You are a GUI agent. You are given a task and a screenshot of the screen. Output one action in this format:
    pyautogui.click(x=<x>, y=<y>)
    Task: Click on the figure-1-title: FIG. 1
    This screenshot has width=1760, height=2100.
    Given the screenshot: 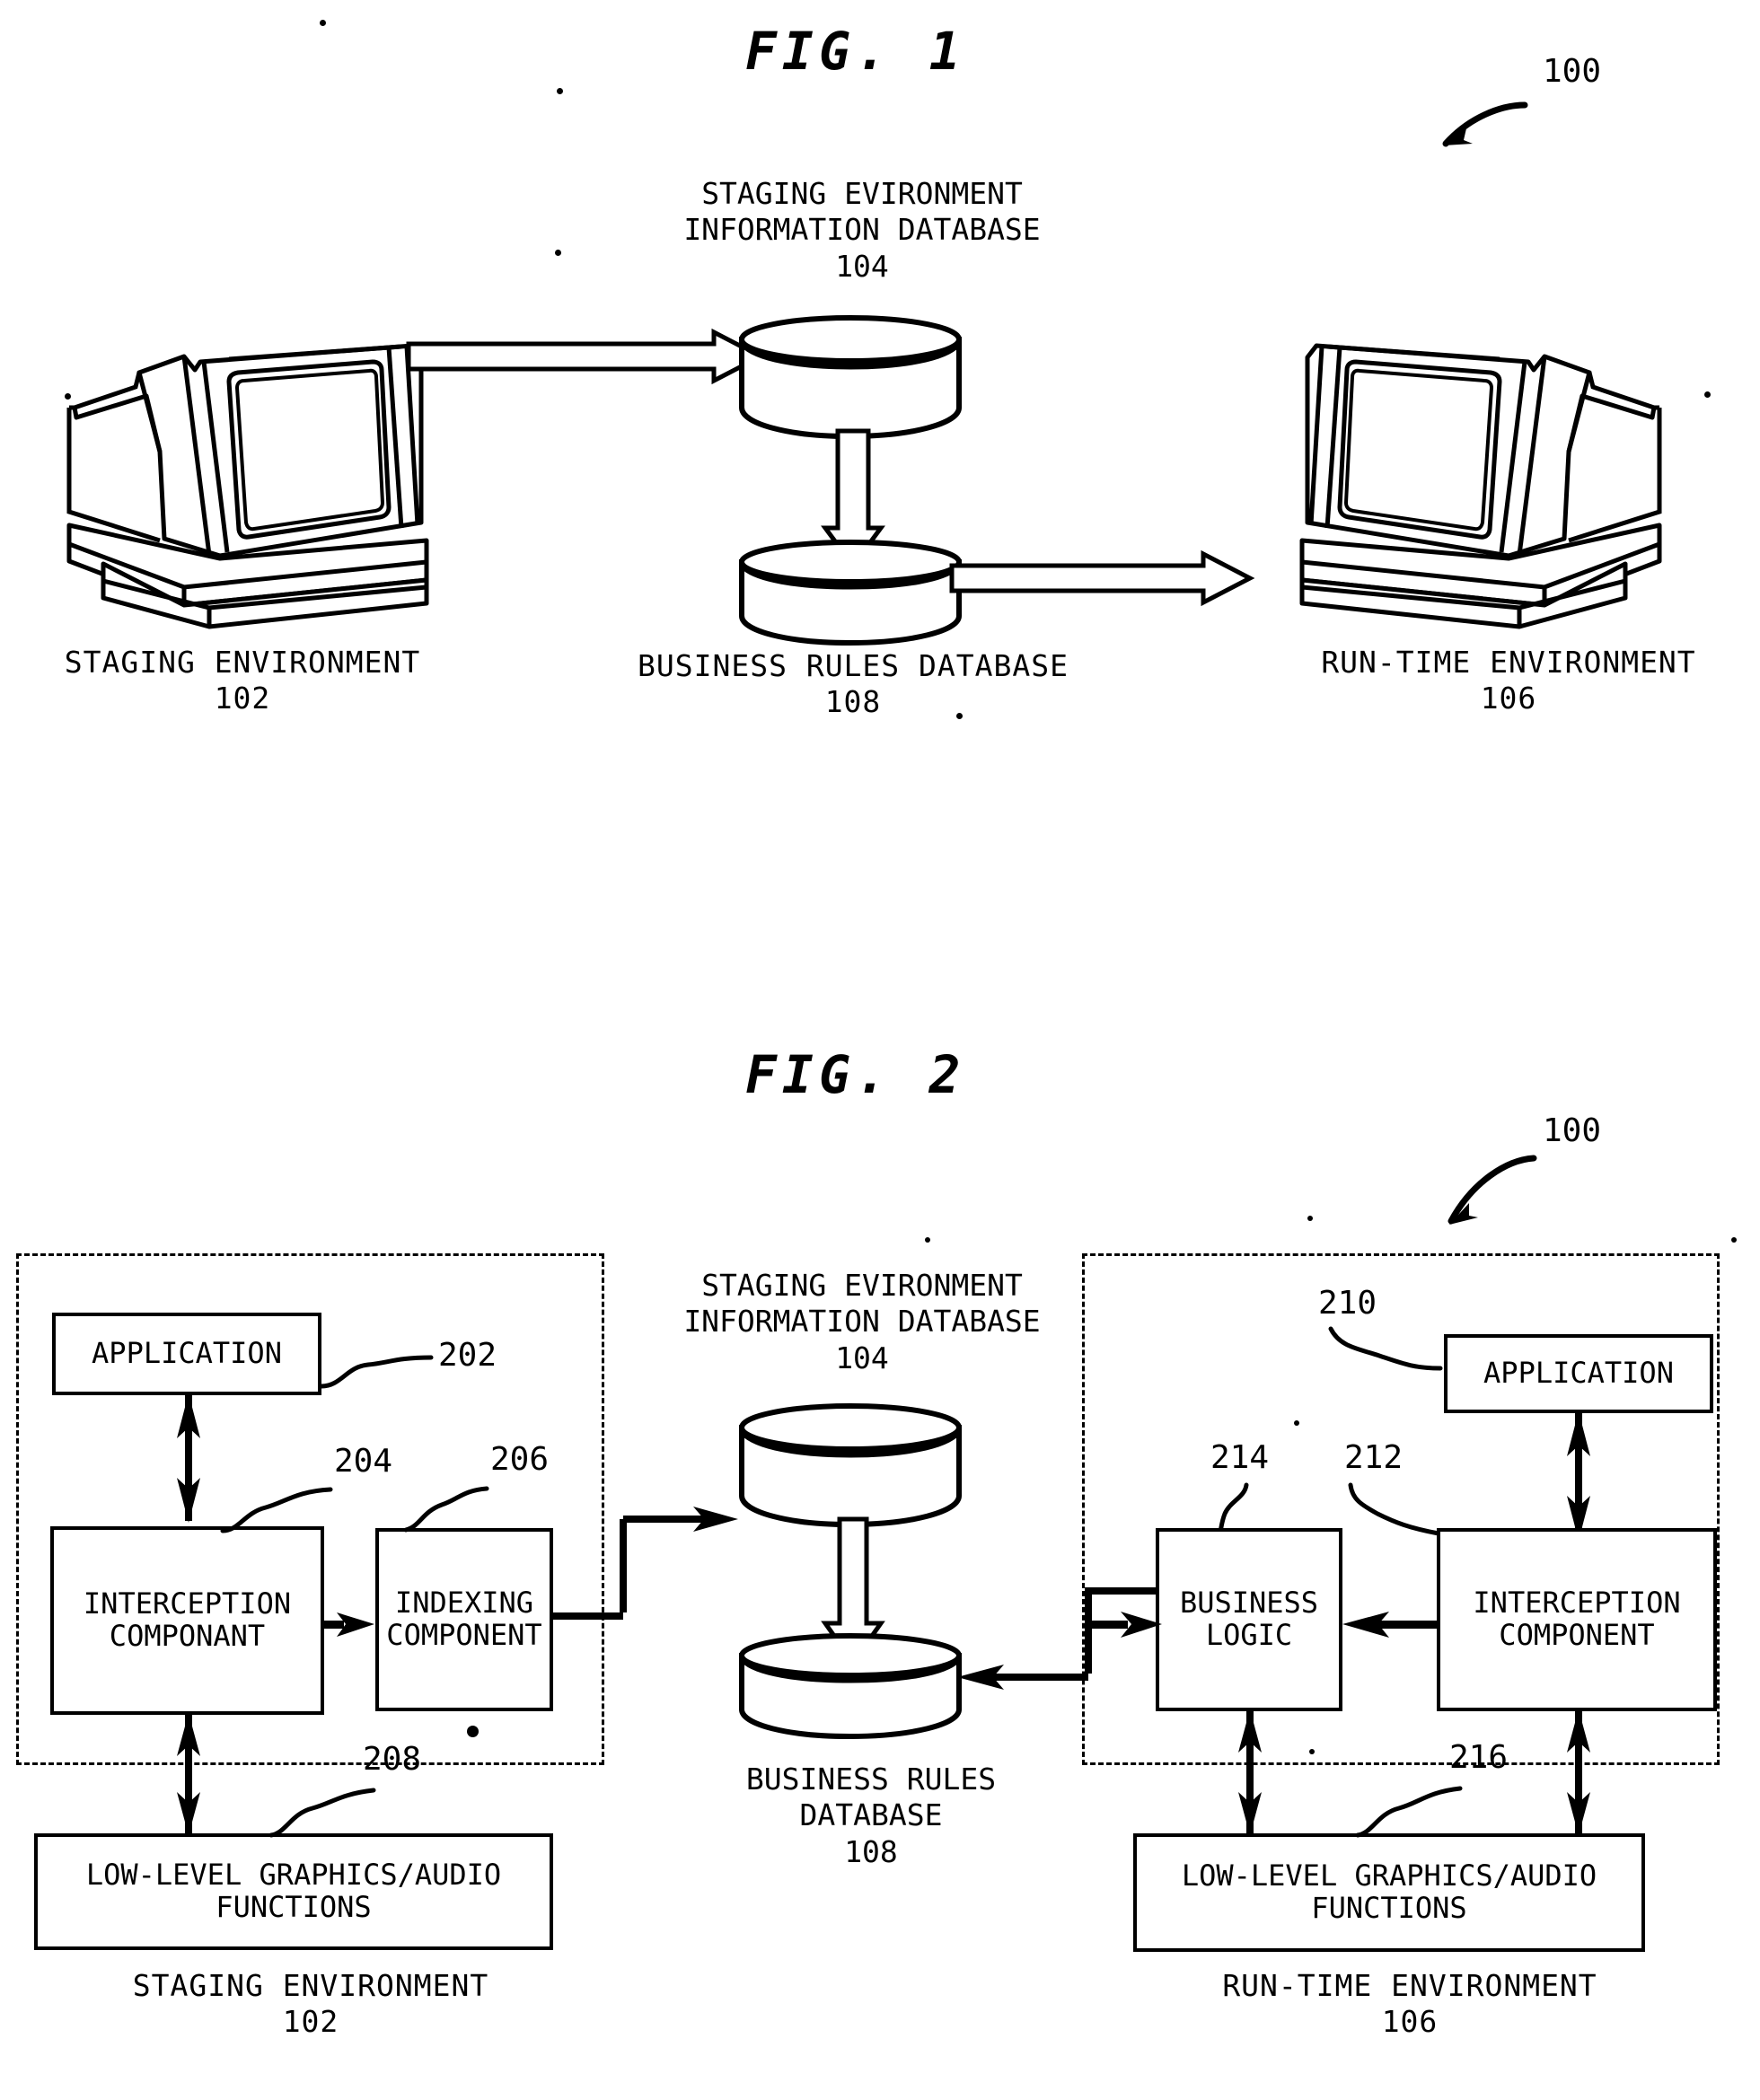 What is the action you would take?
    pyautogui.click(x=855, y=51)
    